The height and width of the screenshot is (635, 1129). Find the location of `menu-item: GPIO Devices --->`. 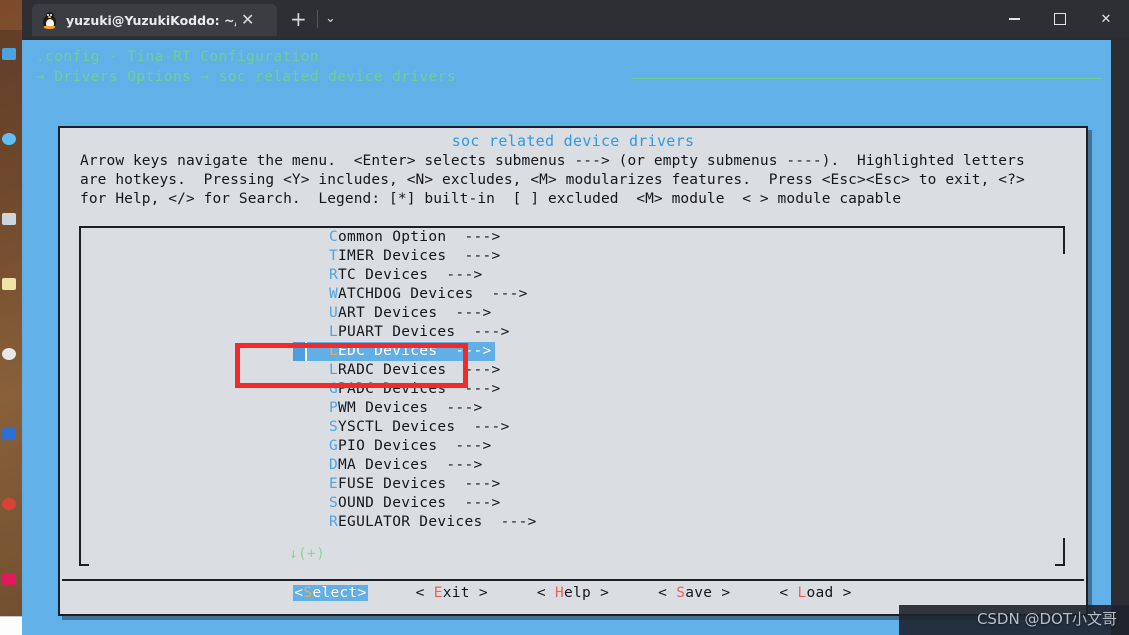

menu-item: GPIO Devices ---> is located at coordinates (572, 446).